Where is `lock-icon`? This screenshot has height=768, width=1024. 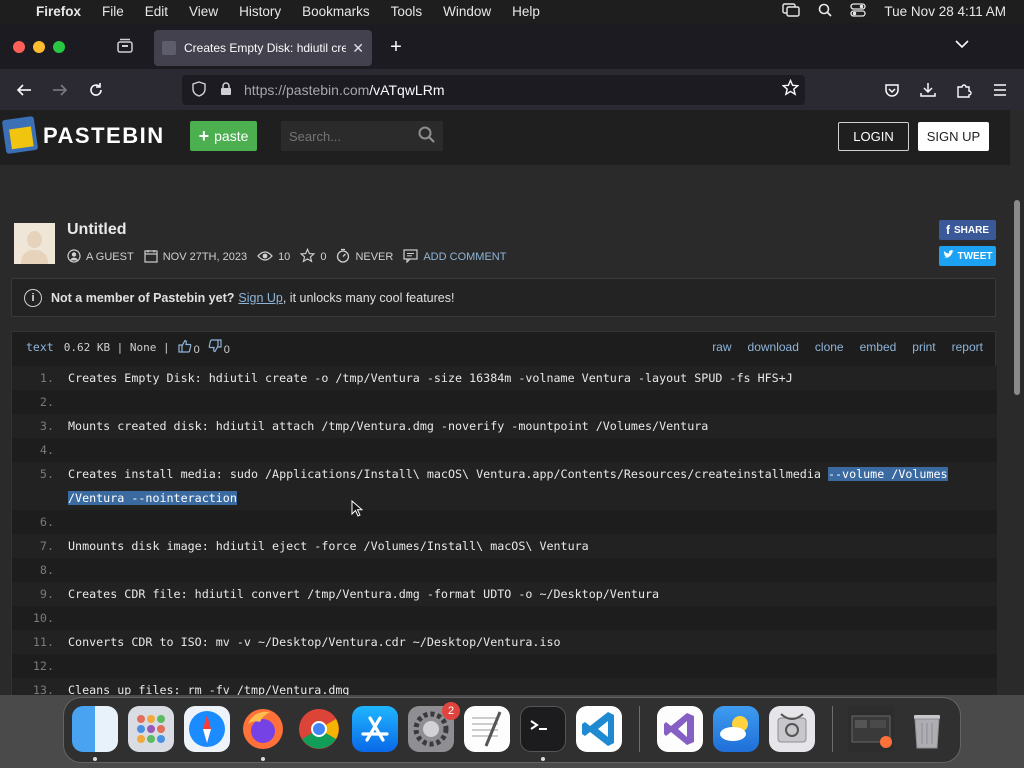
lock-icon is located at coordinates (227, 90).